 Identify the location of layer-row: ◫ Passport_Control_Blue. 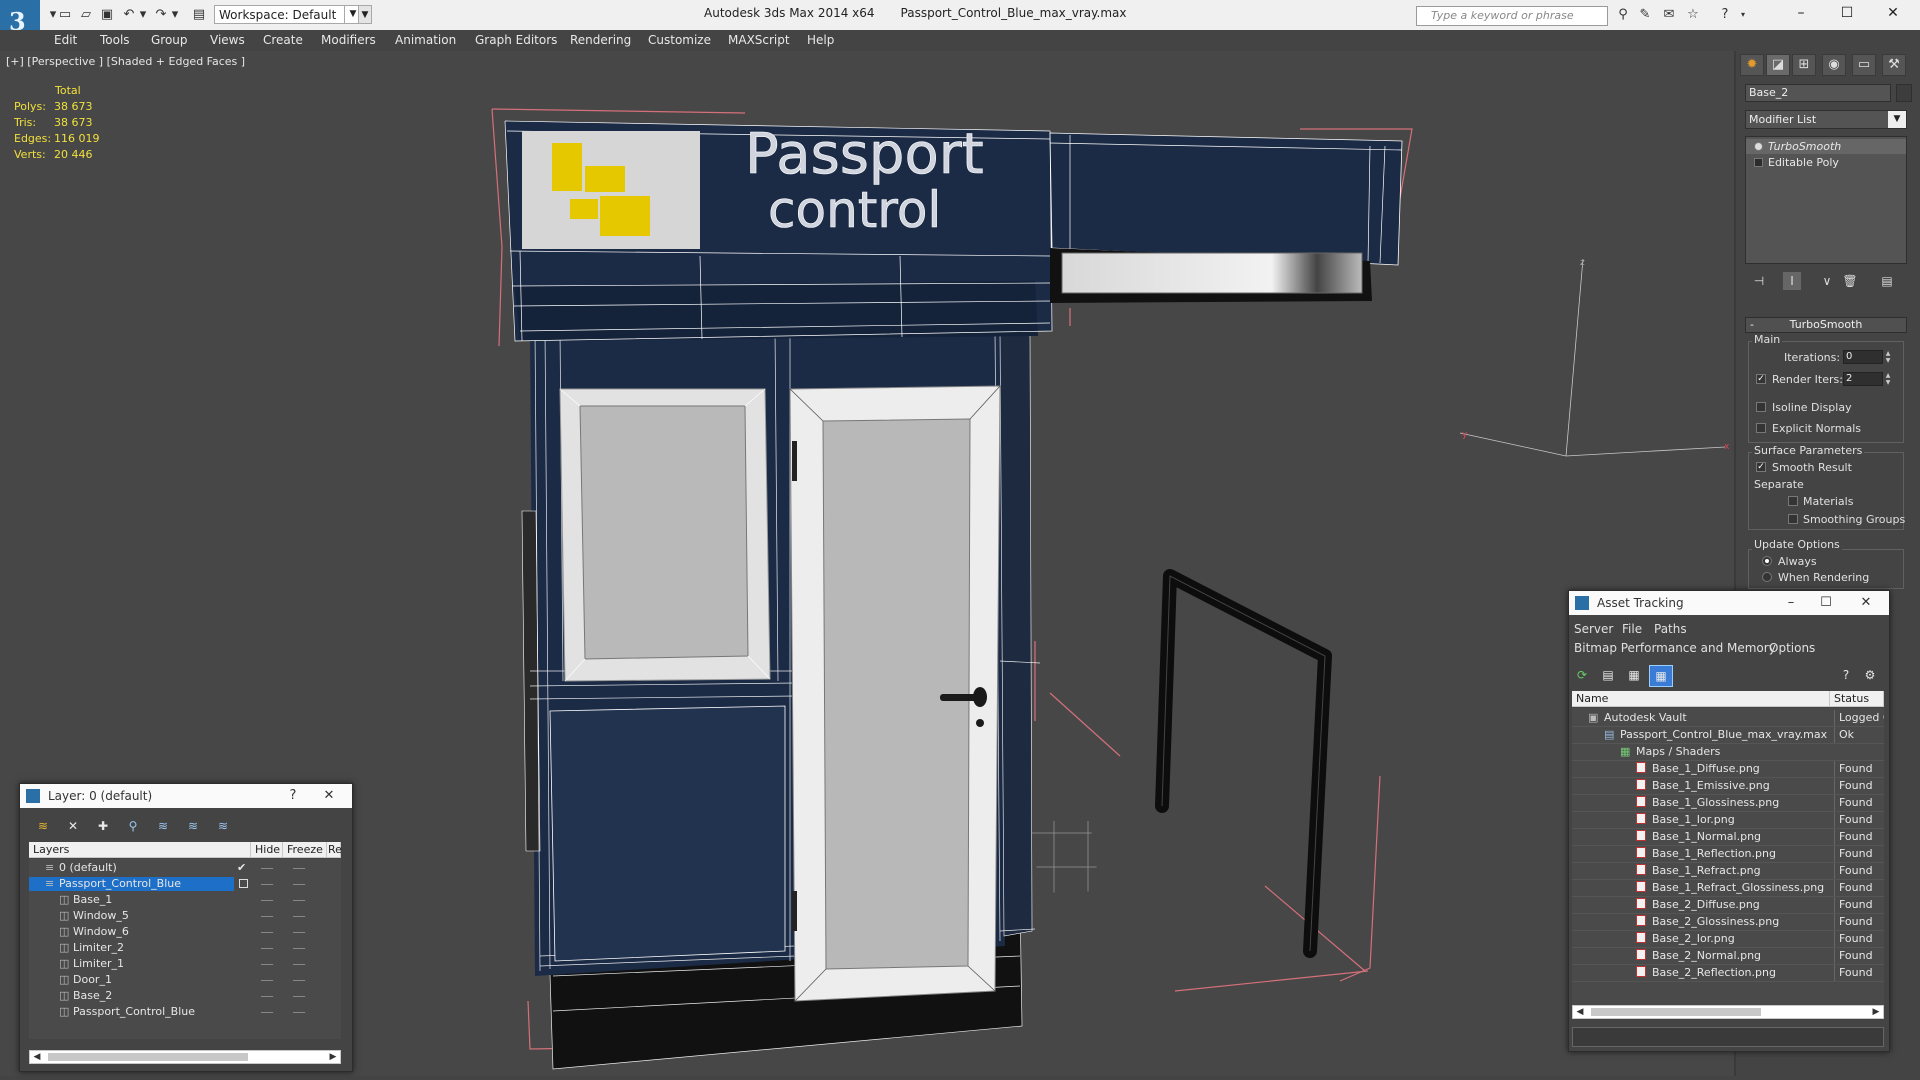
(185, 1012).